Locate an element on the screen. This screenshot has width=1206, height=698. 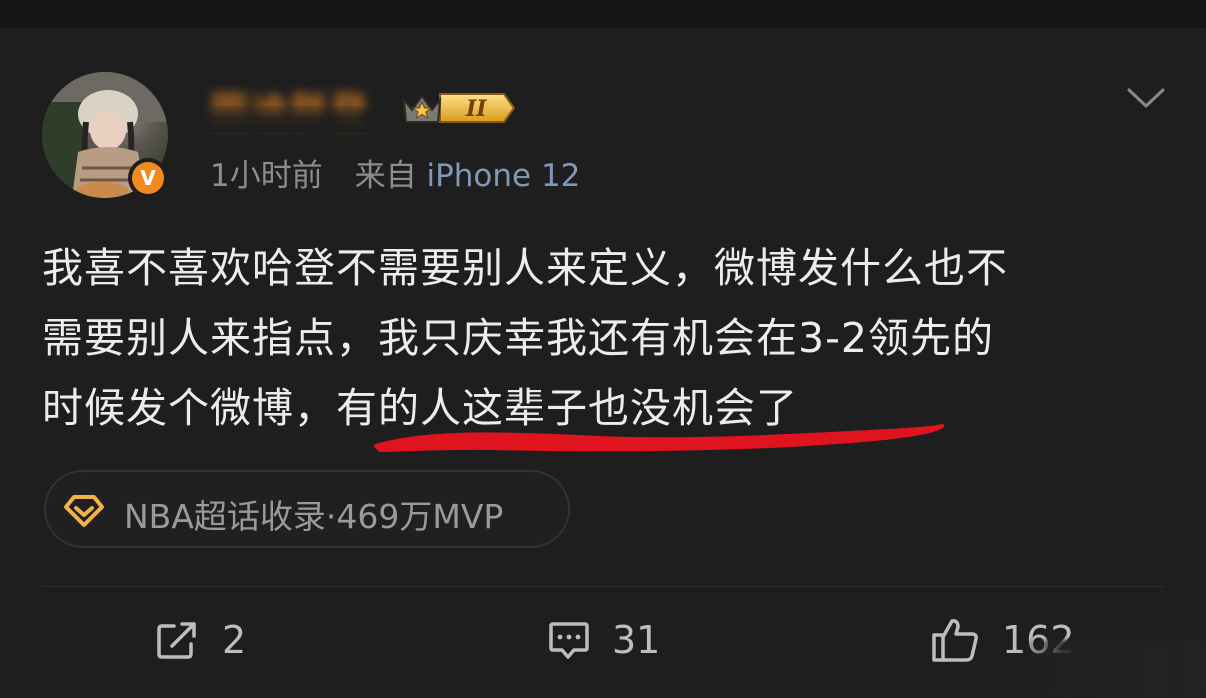
post-device: iPhone 12 is located at coordinates (503, 176).